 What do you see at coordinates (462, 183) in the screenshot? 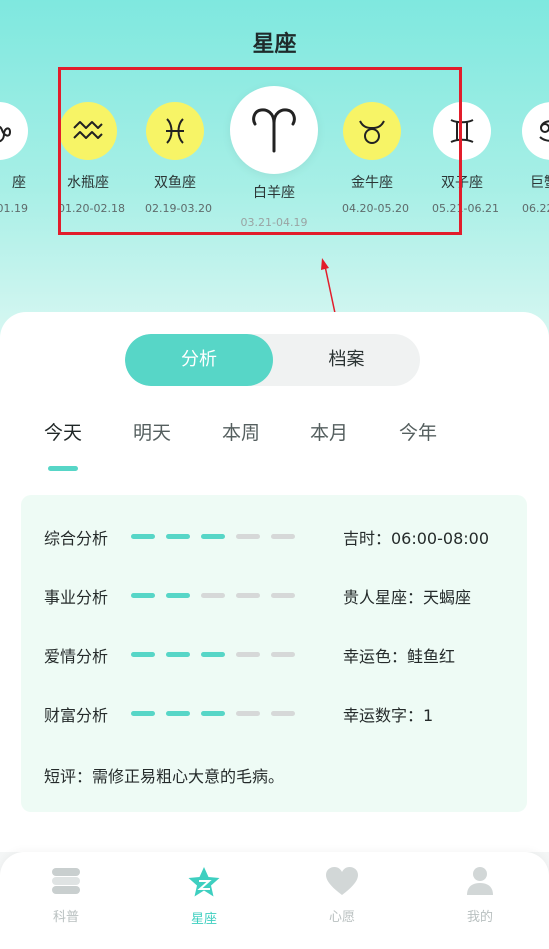
I see `zodiac-name: 双子座` at bounding box center [462, 183].